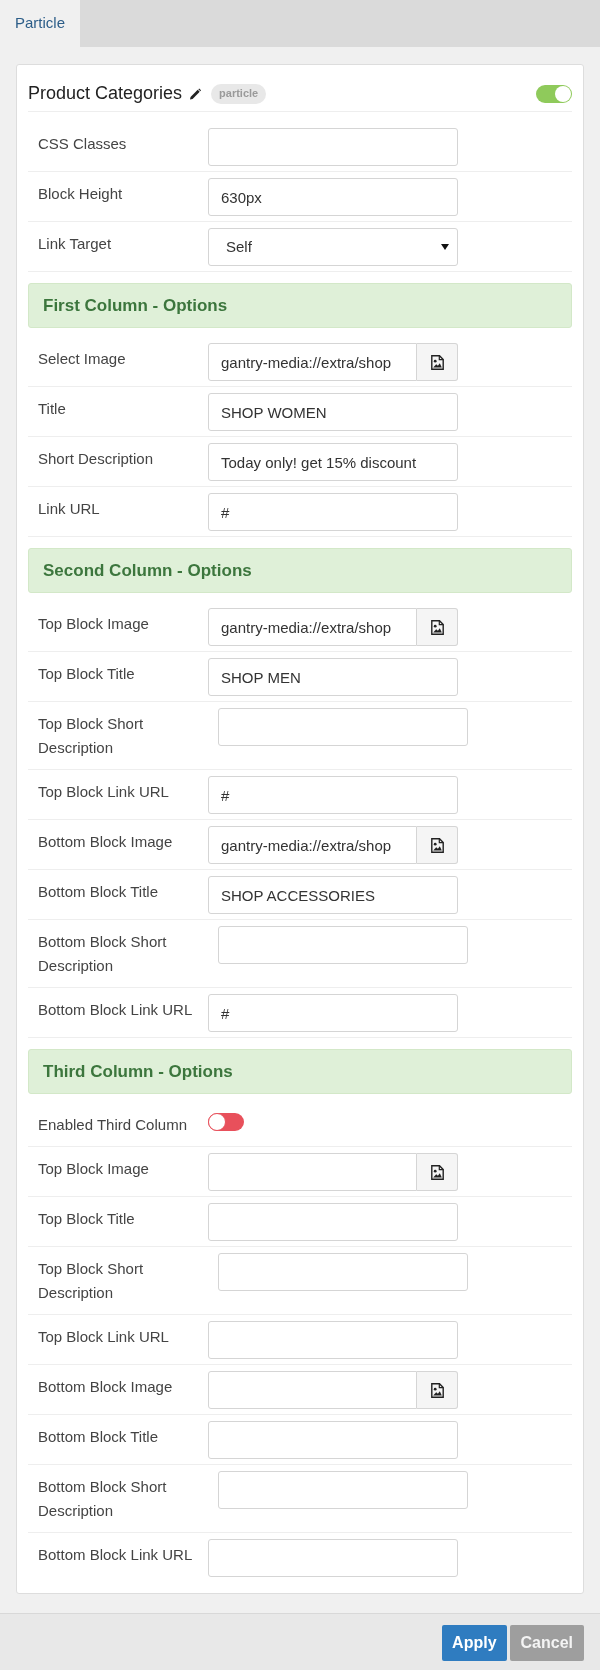  What do you see at coordinates (40, 23) in the screenshot?
I see `tab: Particle` at bounding box center [40, 23].